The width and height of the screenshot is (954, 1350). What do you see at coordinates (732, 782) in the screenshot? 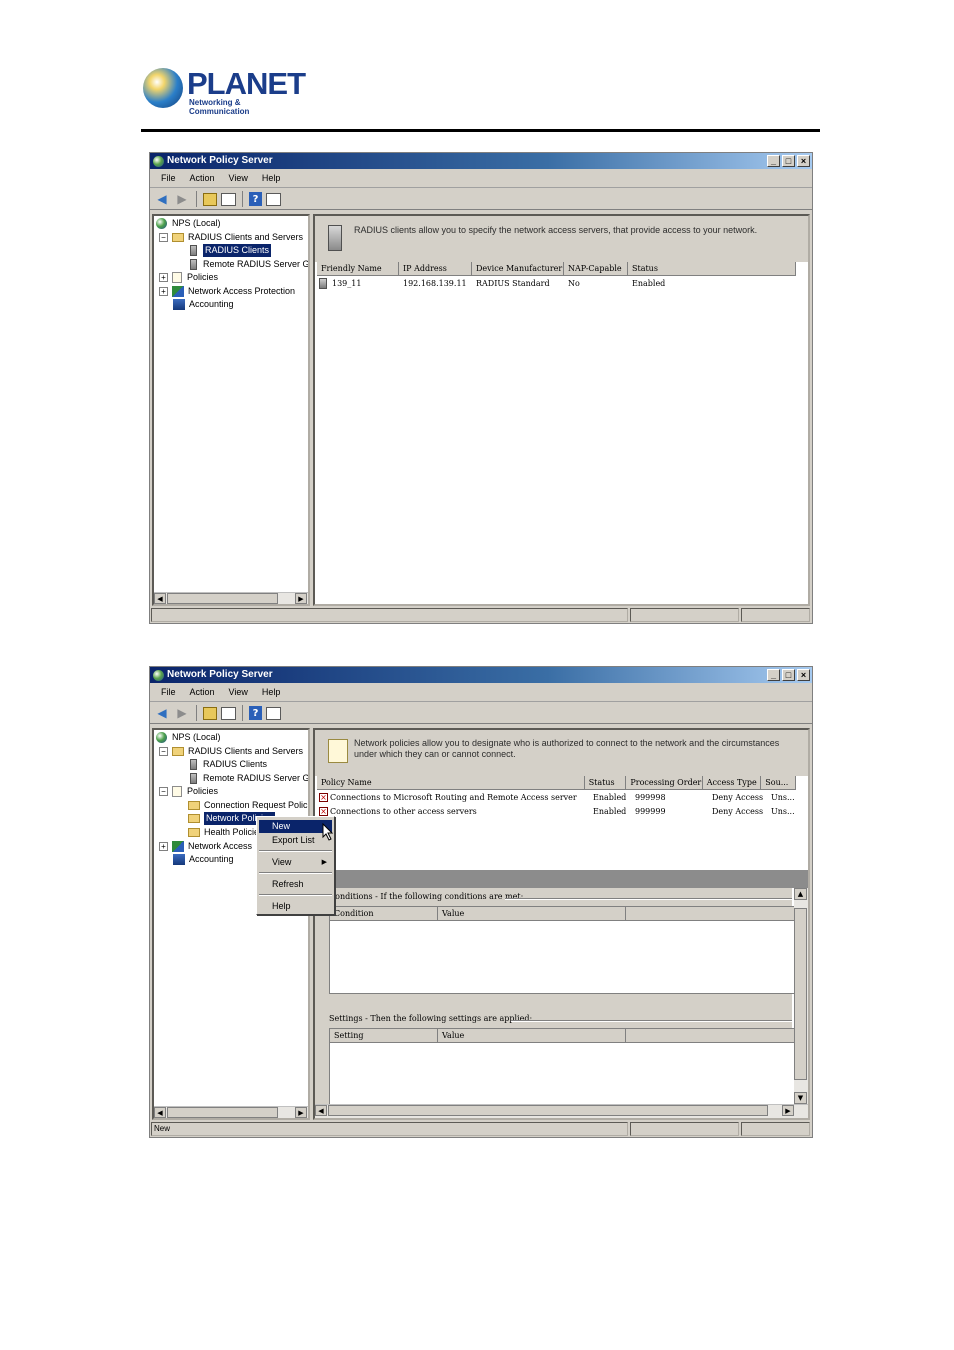
I see `col-access-type: Access Type` at bounding box center [732, 782].